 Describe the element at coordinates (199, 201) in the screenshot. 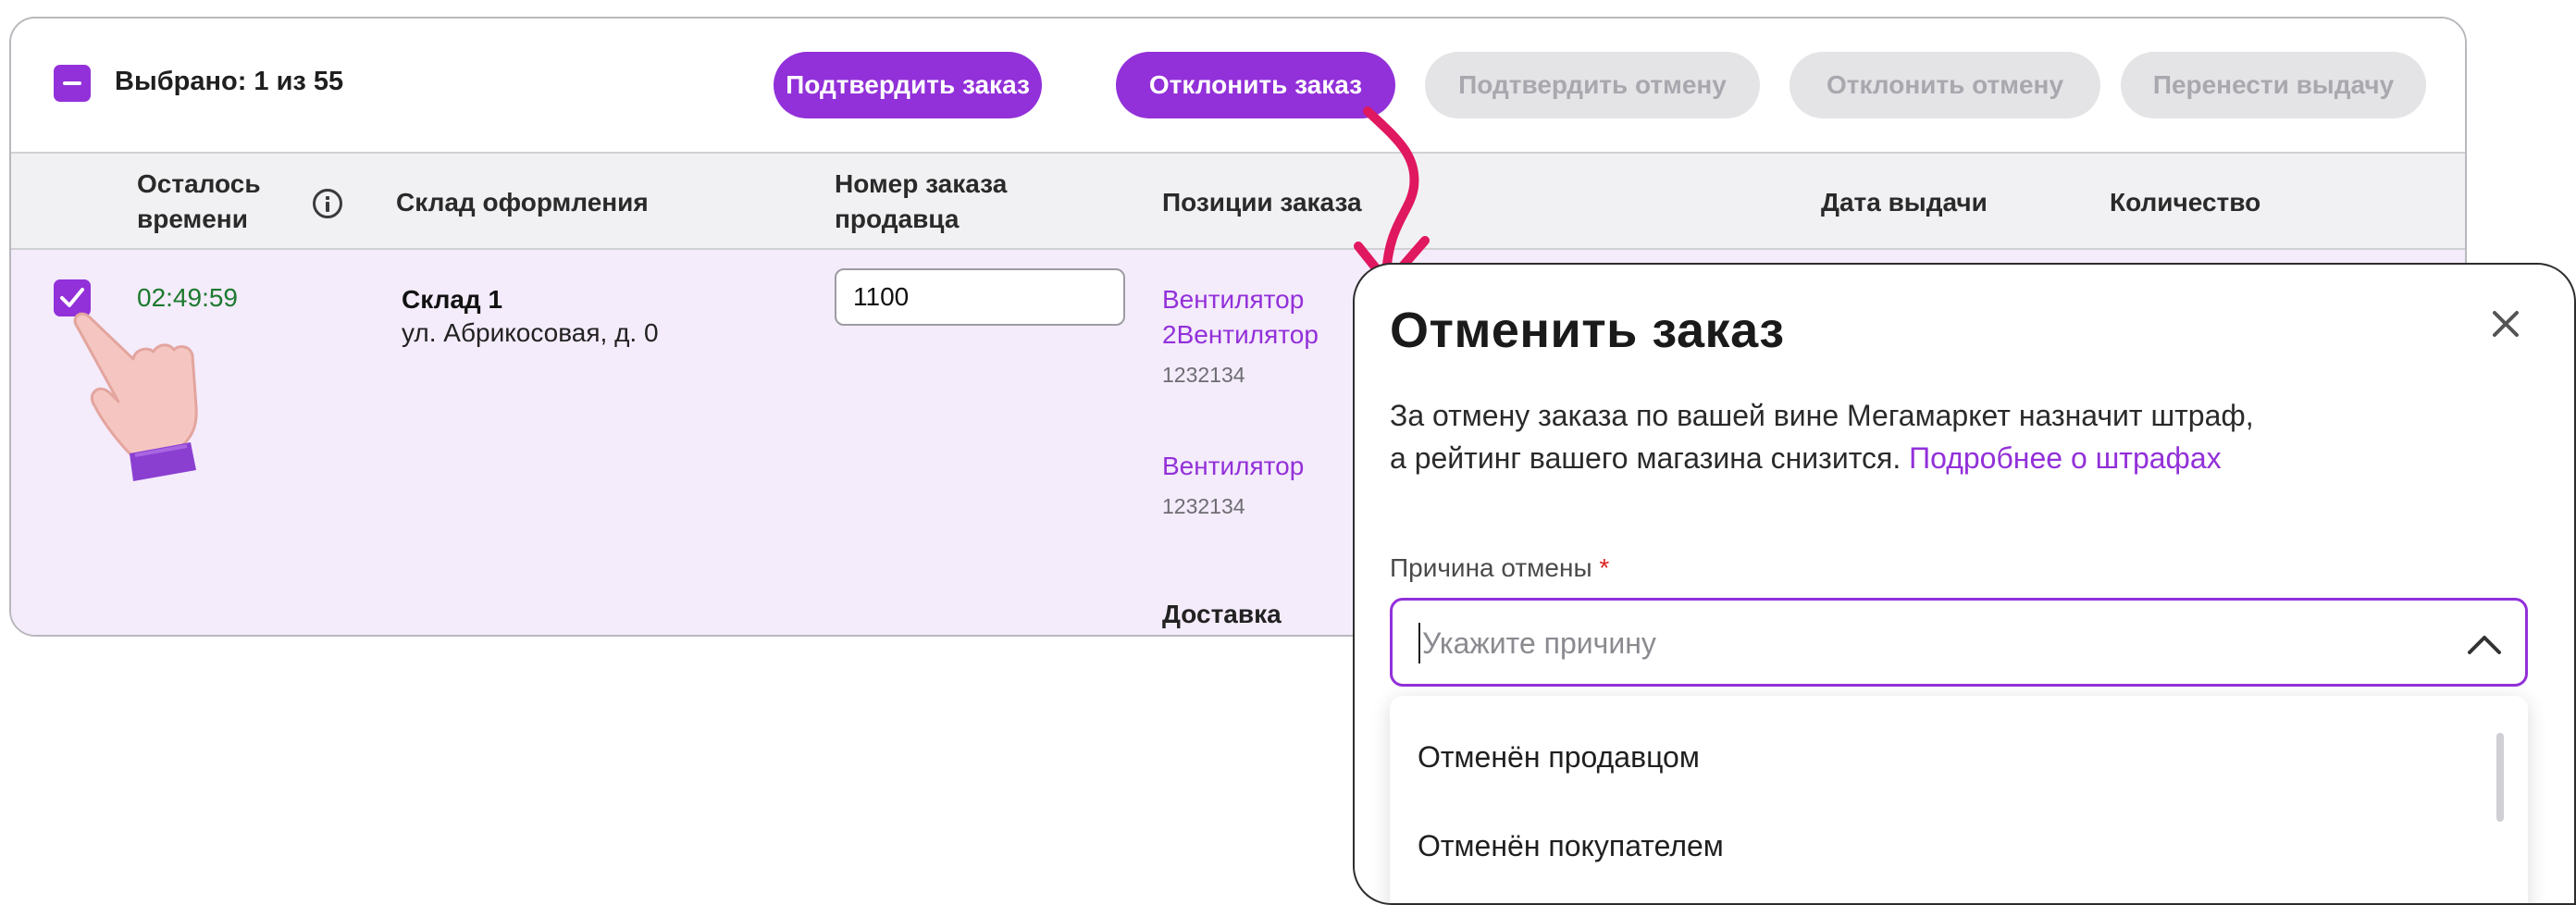

I see `header-time-left: Осталось времени` at that location.